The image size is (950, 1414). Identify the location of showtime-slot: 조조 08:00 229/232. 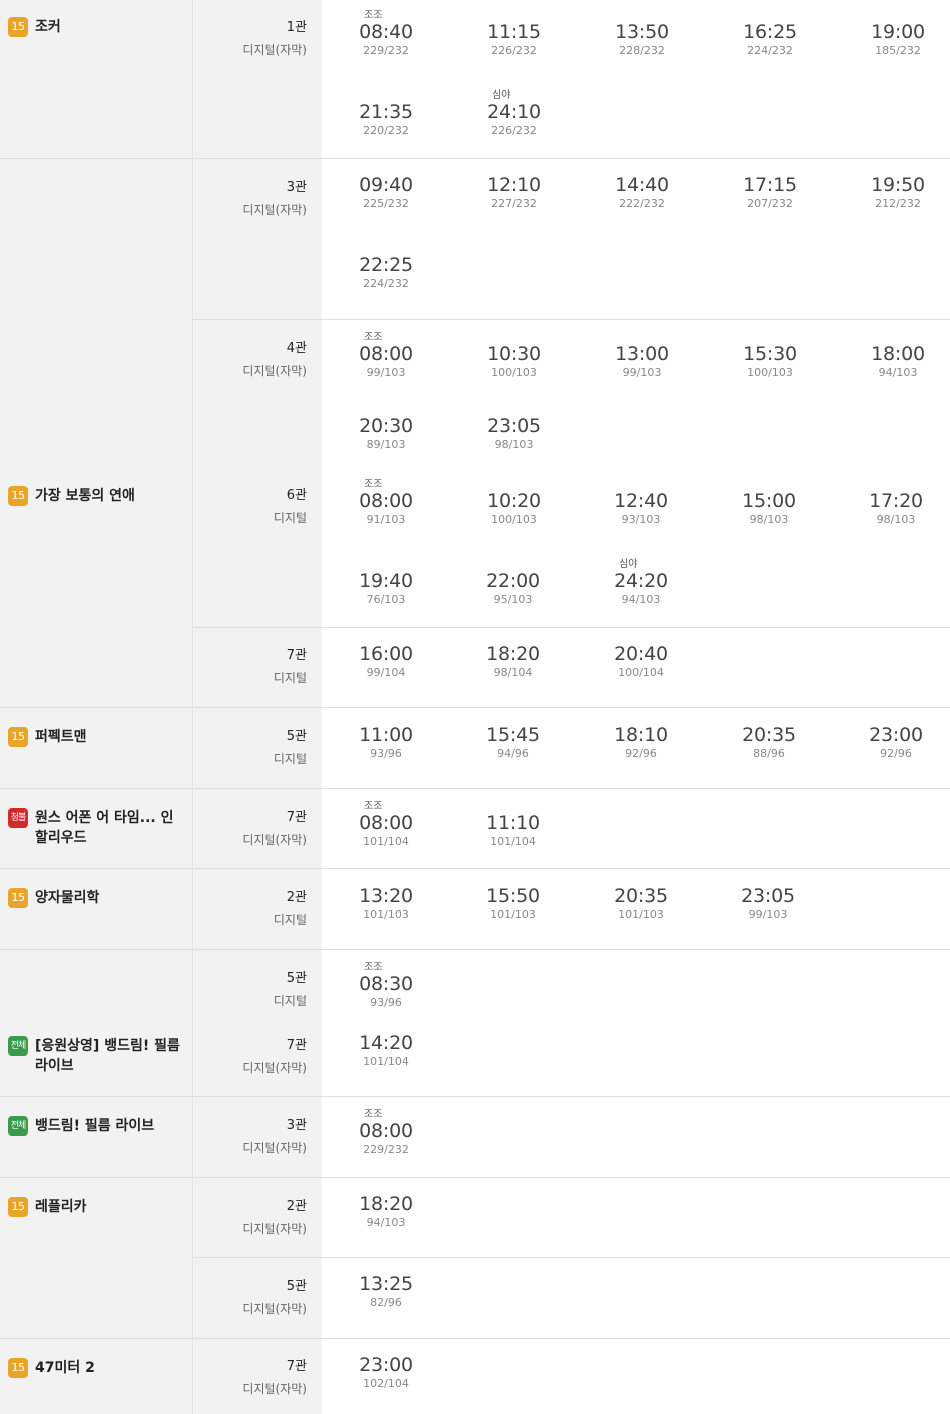
(386, 1132).